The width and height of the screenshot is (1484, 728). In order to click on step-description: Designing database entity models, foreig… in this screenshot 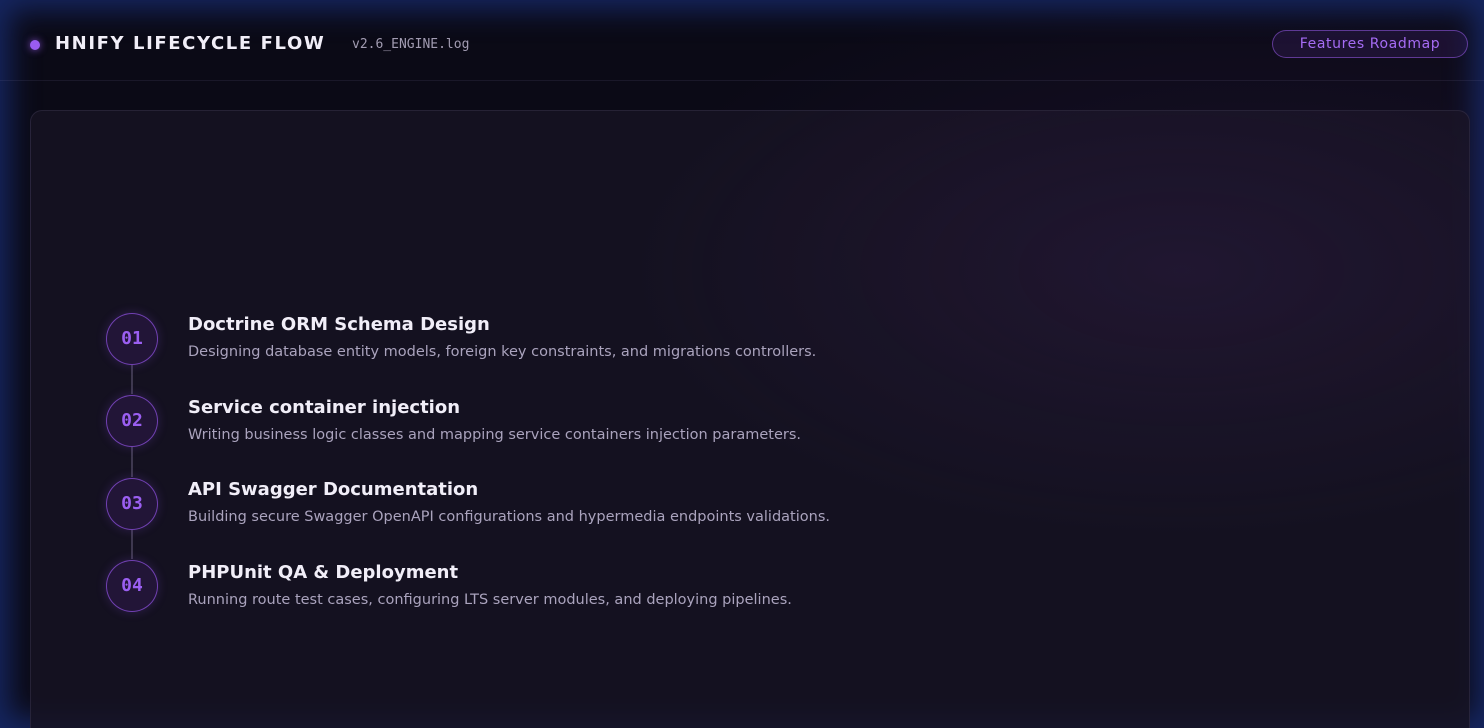, I will do `click(502, 352)`.